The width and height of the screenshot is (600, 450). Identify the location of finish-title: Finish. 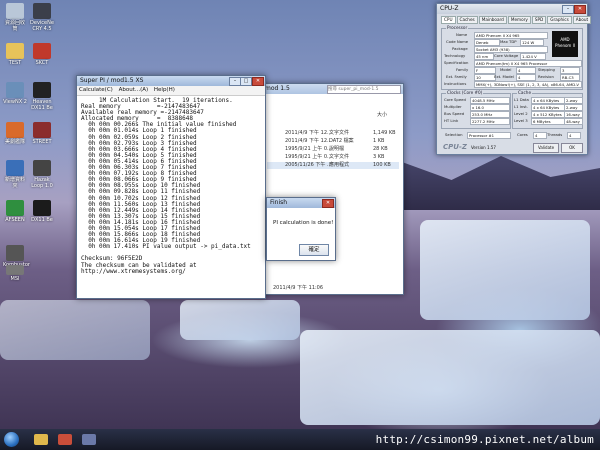
(279, 202).